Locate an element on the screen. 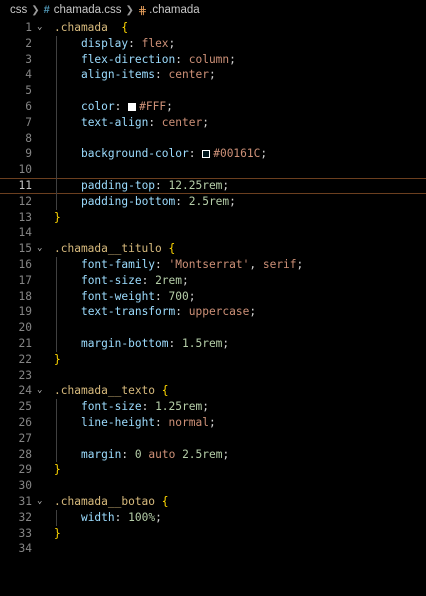 Image resolution: width=426 pixels, height=596 pixels. indent-guide is located at coordinates (56, 122).